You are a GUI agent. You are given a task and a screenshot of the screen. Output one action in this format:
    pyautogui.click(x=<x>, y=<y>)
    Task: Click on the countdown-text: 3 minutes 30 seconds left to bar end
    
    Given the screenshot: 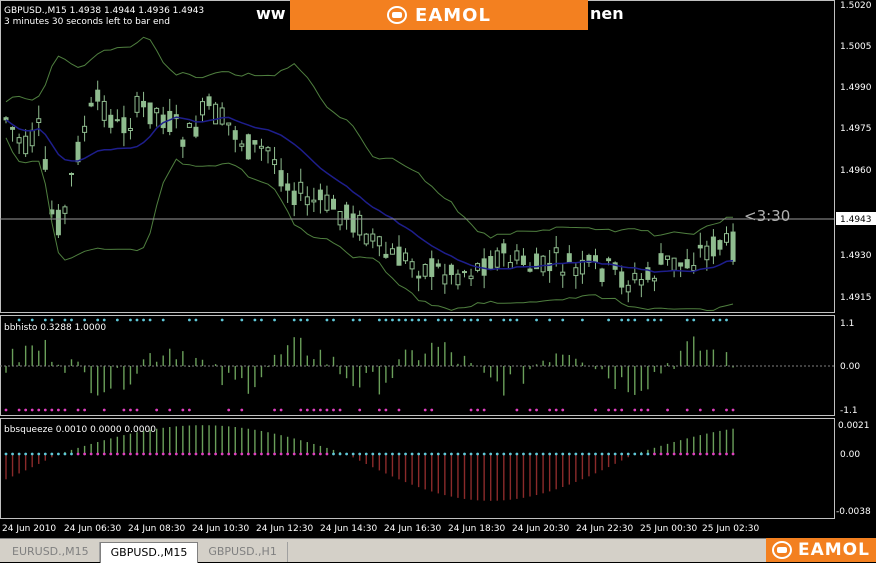 What is the action you would take?
    pyautogui.click(x=87, y=22)
    